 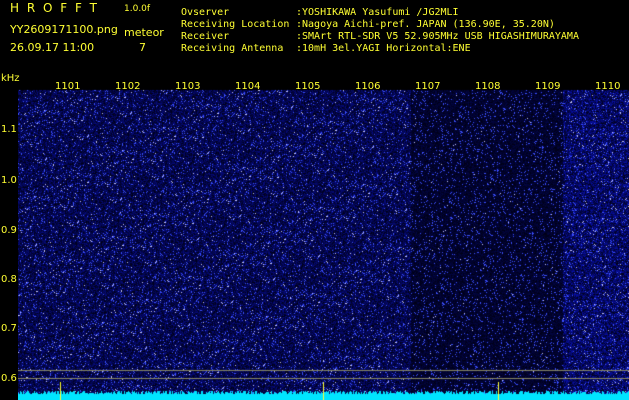 What do you see at coordinates (9, 230) in the screenshot?
I see `y-tick-label: 0.9` at bounding box center [9, 230].